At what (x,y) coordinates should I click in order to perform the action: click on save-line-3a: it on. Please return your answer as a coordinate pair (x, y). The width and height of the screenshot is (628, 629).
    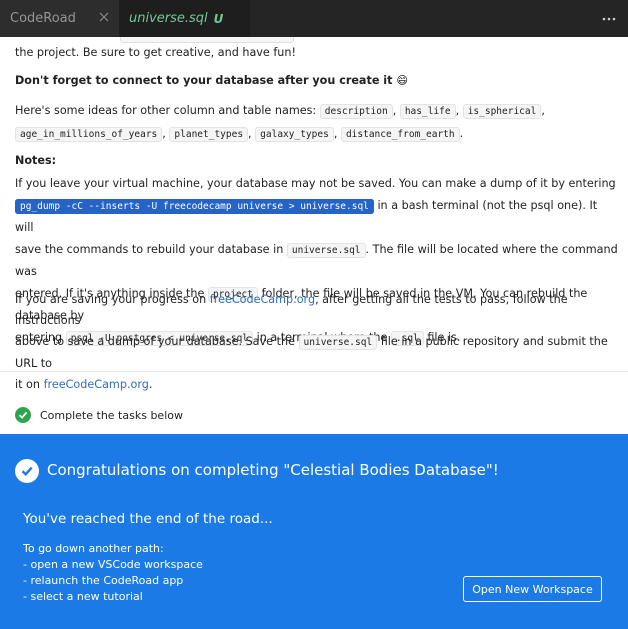
    Looking at the image, I should click on (27, 384).